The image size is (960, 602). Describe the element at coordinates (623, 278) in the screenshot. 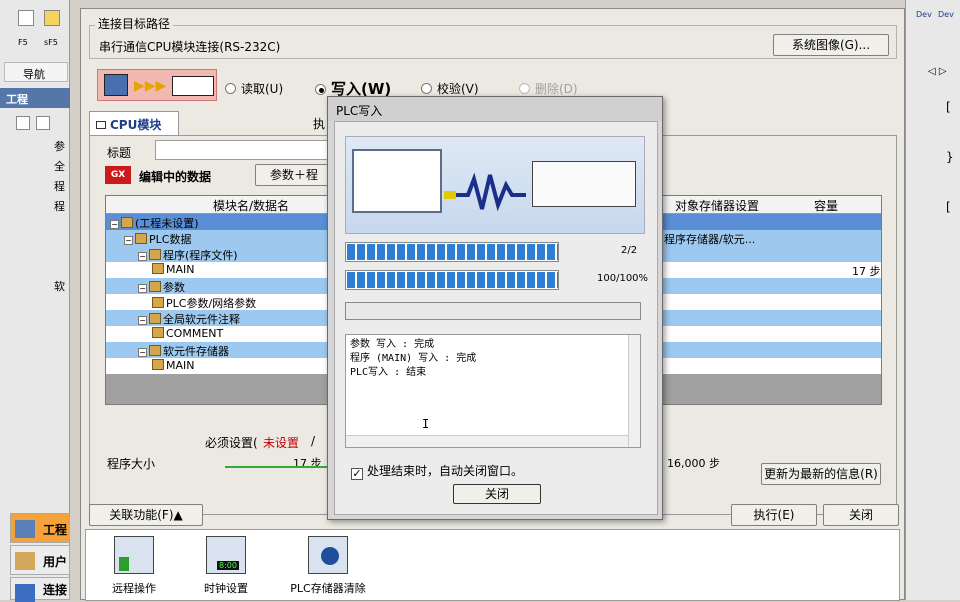

I see `progress-percent-text: 100/100%` at that location.